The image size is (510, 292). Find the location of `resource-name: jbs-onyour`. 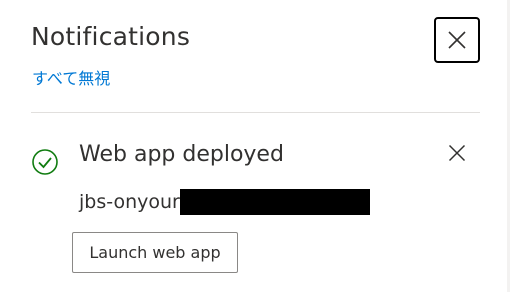

resource-name: jbs-onyour is located at coordinates (224, 202).